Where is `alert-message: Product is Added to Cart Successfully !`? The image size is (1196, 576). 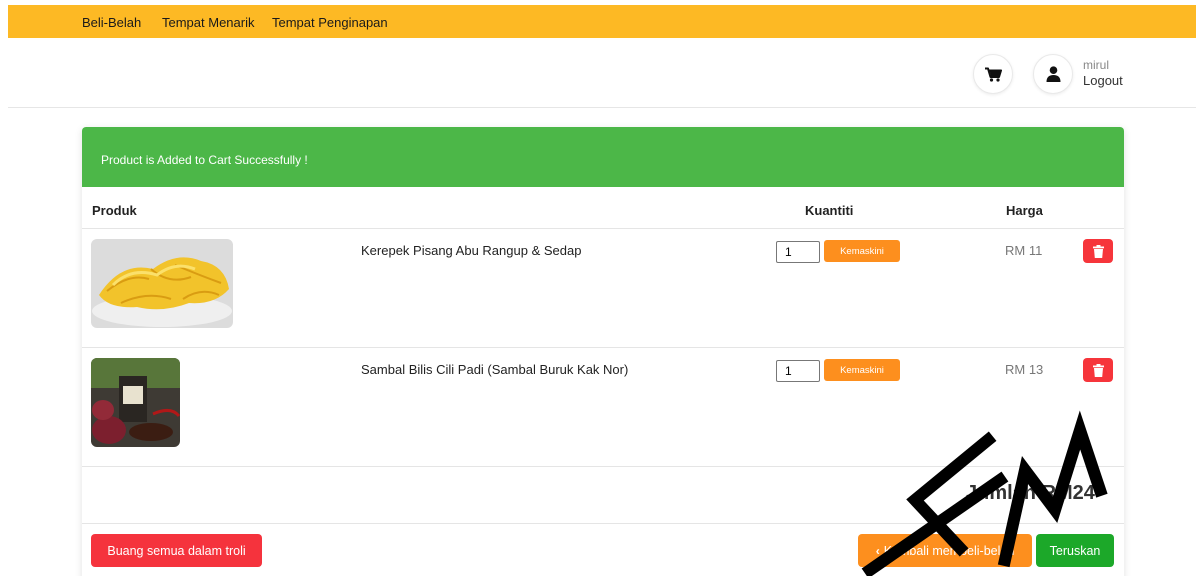
alert-message: Product is Added to Cart Successfully ! is located at coordinates (204, 160).